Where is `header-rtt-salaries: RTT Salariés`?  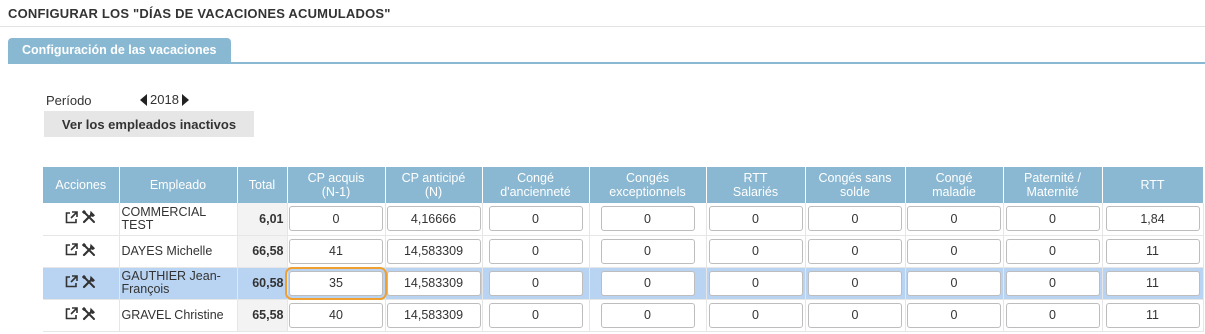
header-rtt-salaries: RTT Salariés is located at coordinates (756, 185).